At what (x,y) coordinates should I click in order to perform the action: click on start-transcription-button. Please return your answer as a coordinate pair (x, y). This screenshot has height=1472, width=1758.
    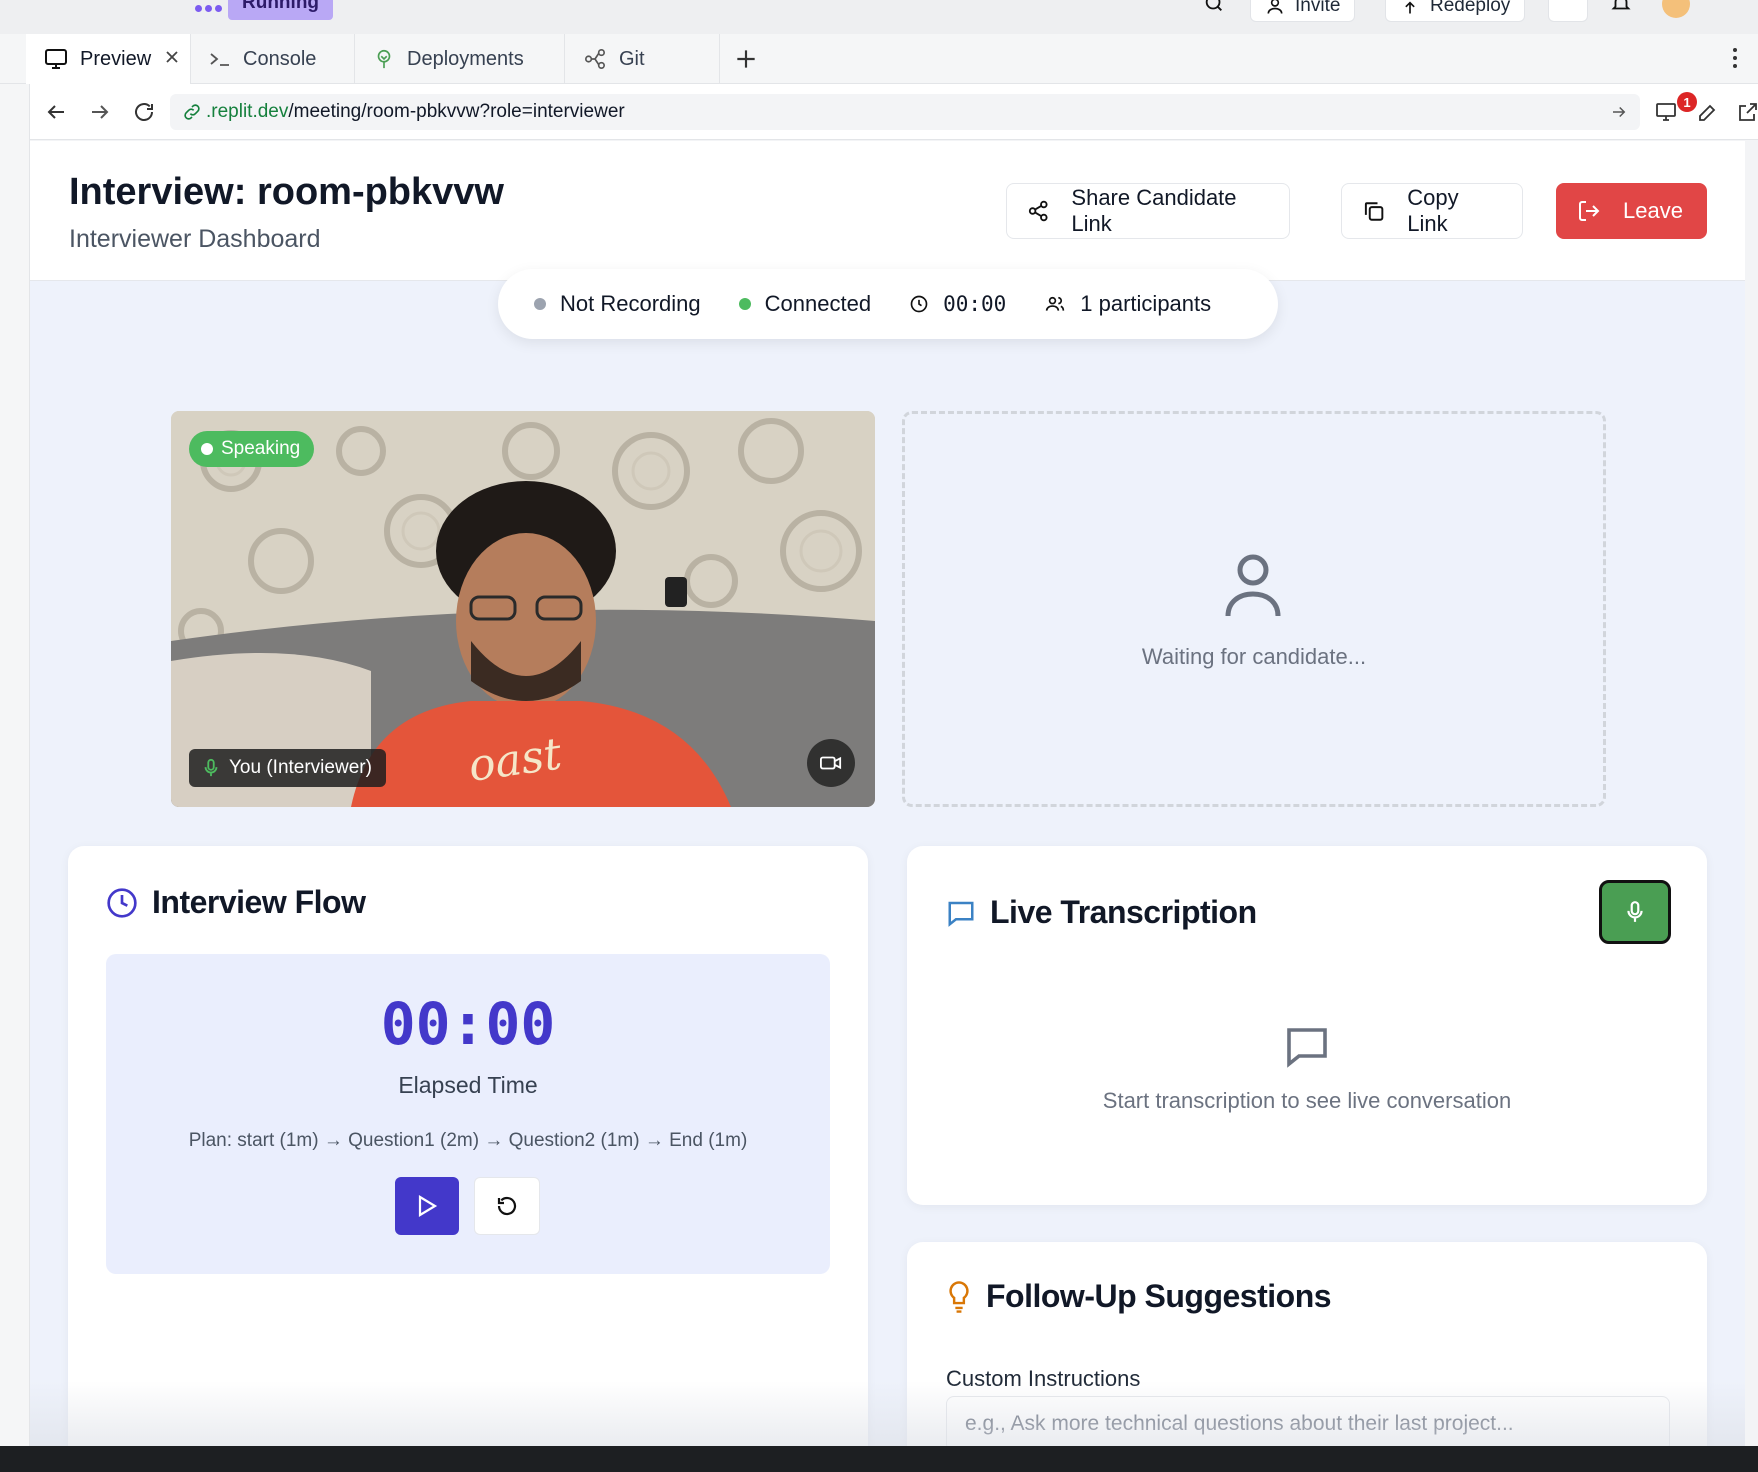
    Looking at the image, I should click on (1635, 912).